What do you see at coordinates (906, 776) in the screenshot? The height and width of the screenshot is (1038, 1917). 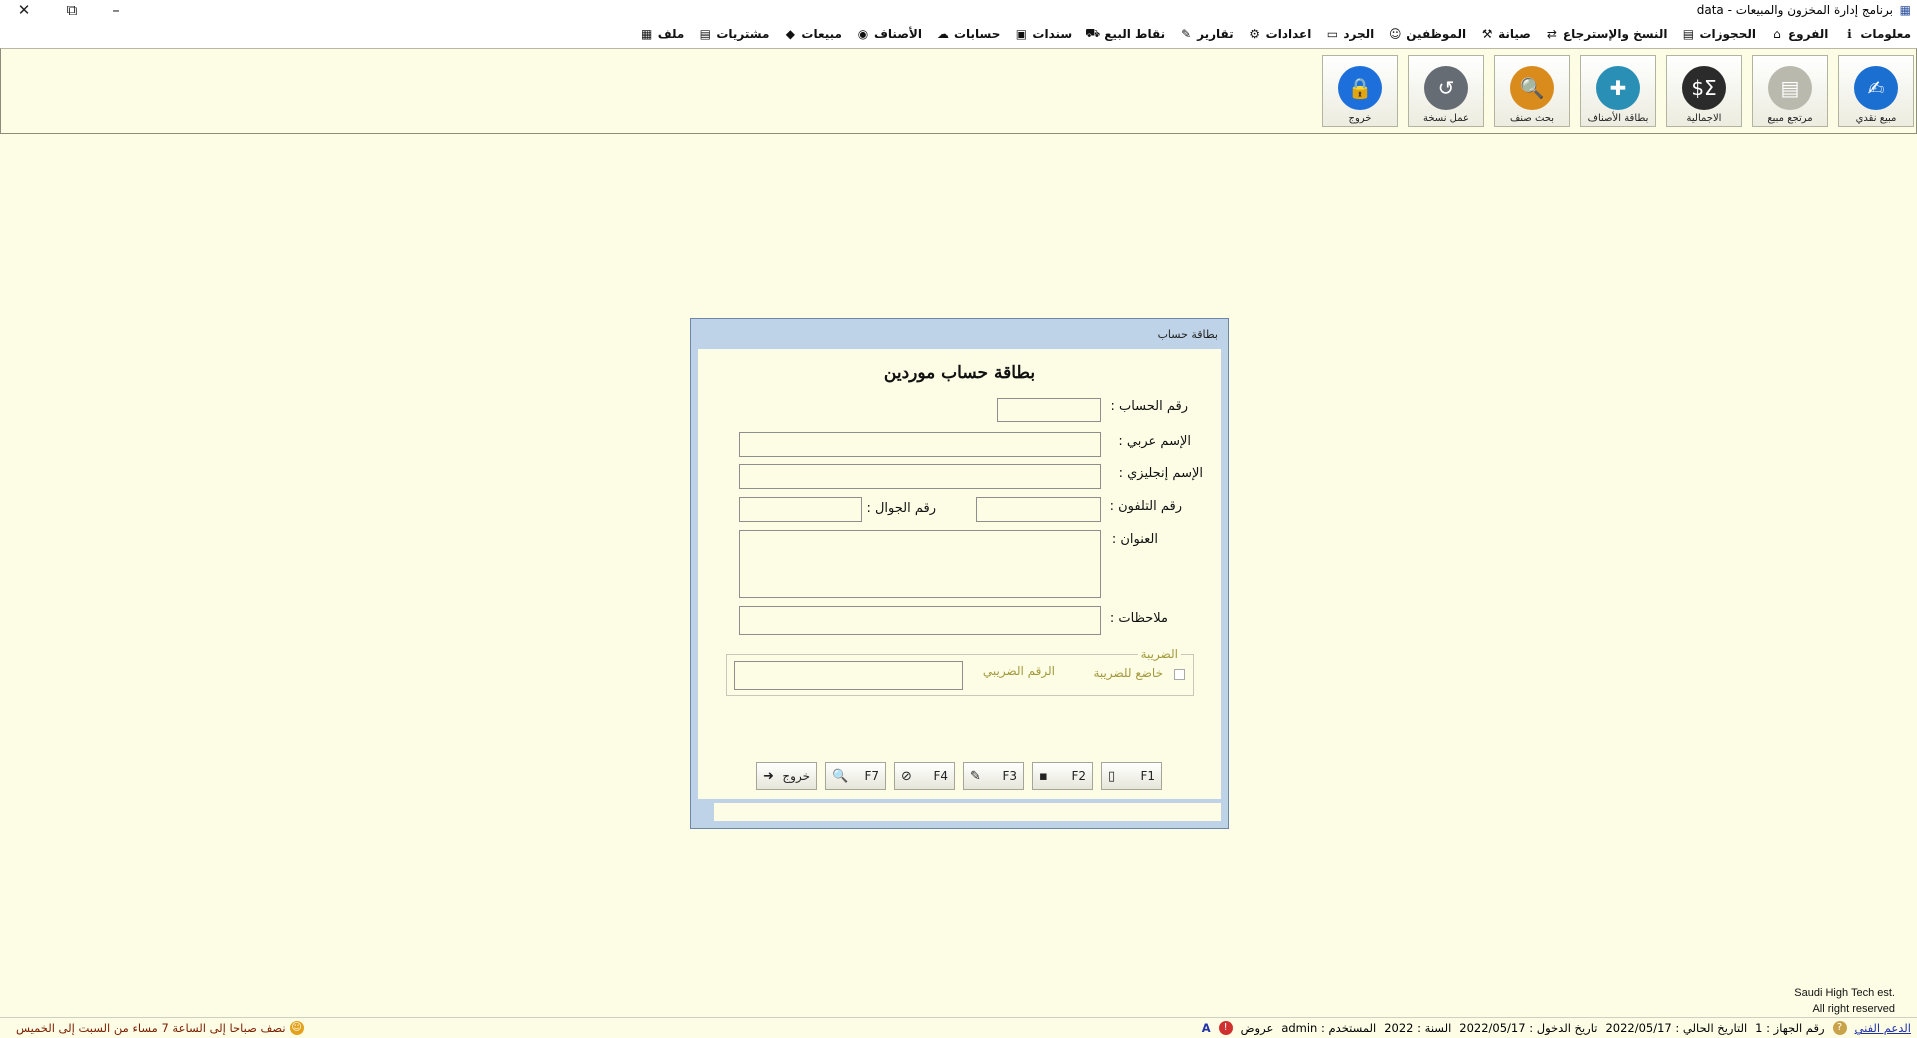 I see `delete-icon: ⊘` at bounding box center [906, 776].